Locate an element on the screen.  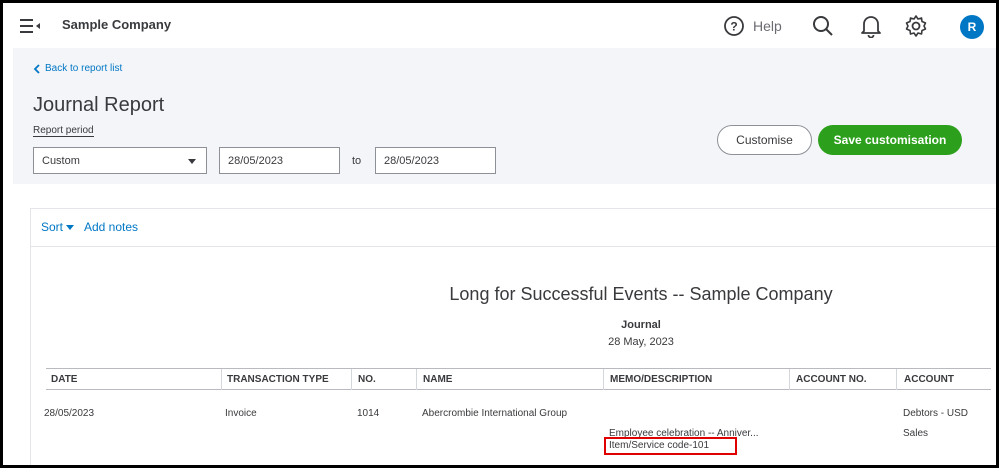
add-notes-link: Add notes is located at coordinates (111, 227).